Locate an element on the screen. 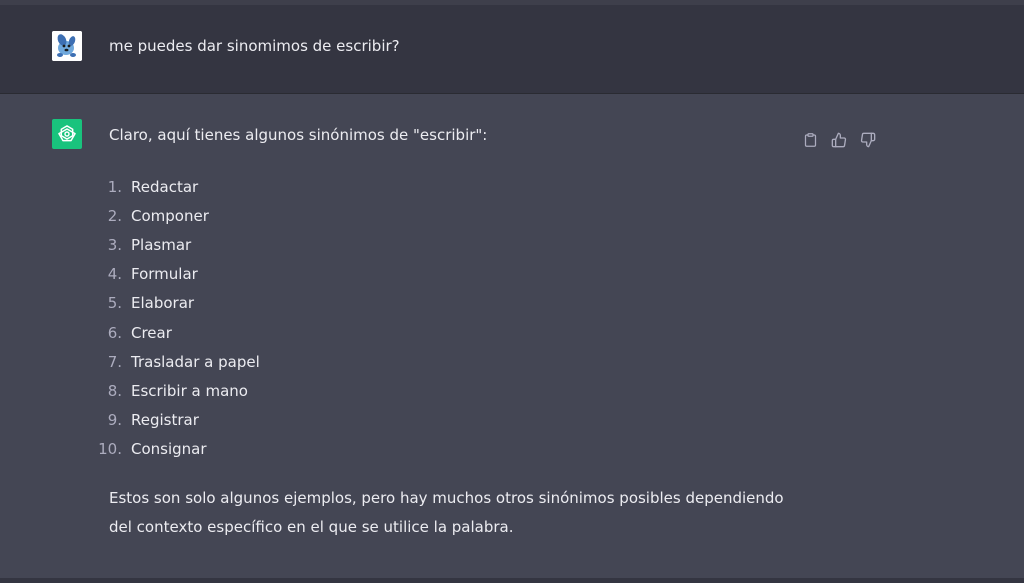 This screenshot has height=583, width=1024. list-item: 4. Formular is located at coordinates (175, 274).